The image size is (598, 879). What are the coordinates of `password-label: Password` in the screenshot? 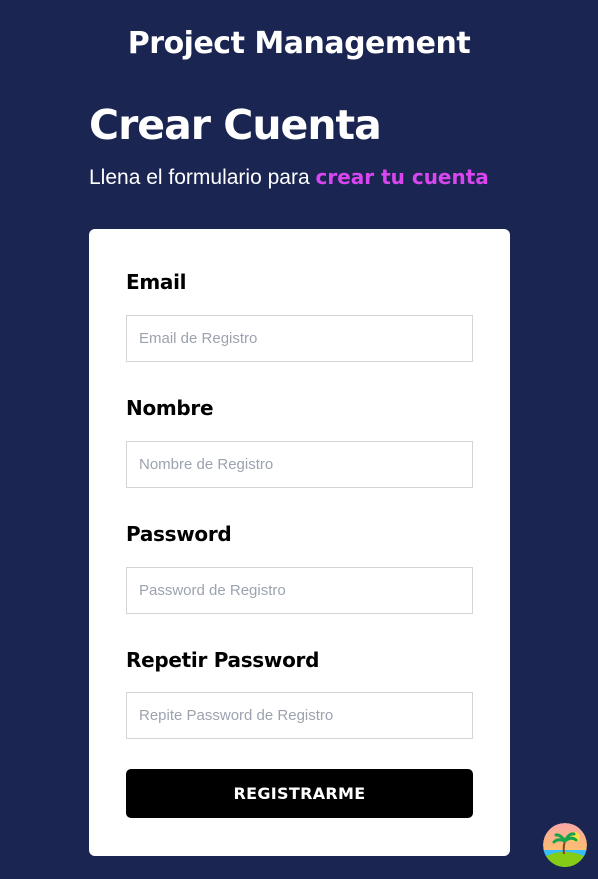 It's located at (179, 534).